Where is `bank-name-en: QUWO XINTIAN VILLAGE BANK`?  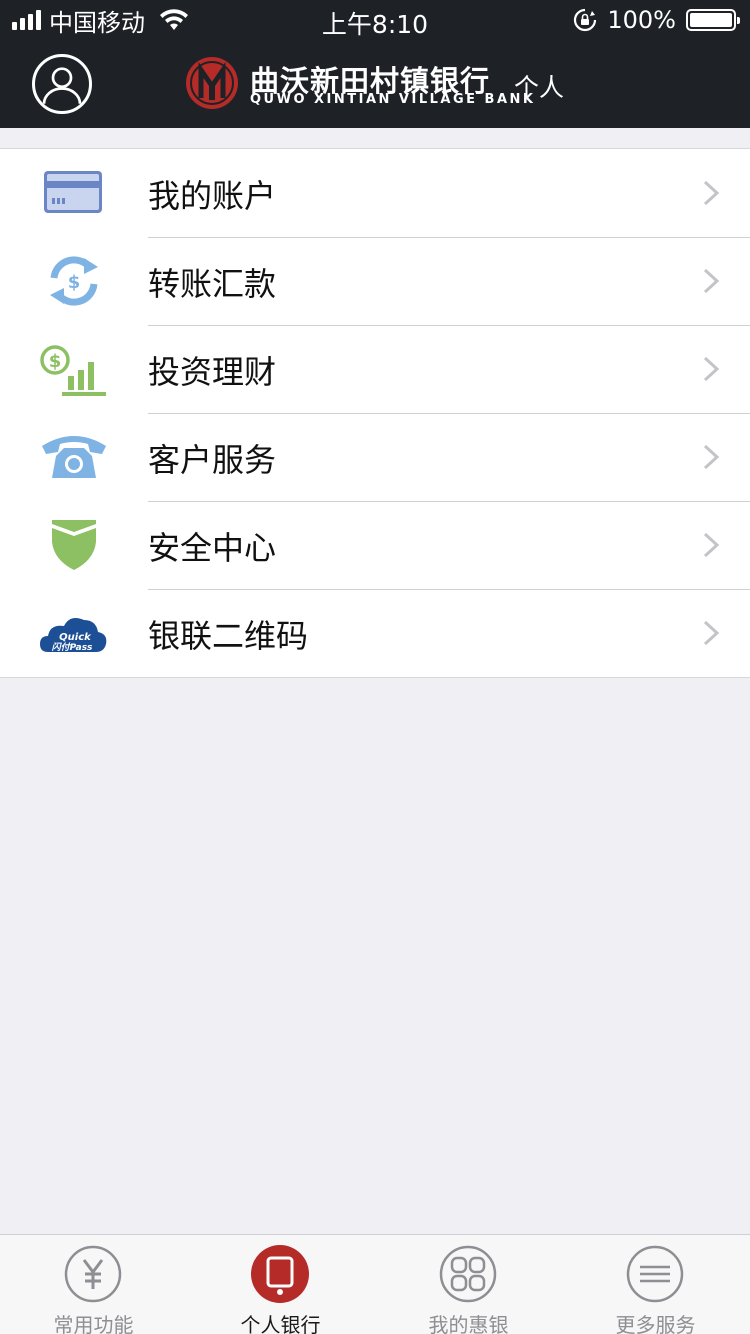
bank-name-en: QUWO XINTIAN VILLAGE BANK is located at coordinates (393, 99).